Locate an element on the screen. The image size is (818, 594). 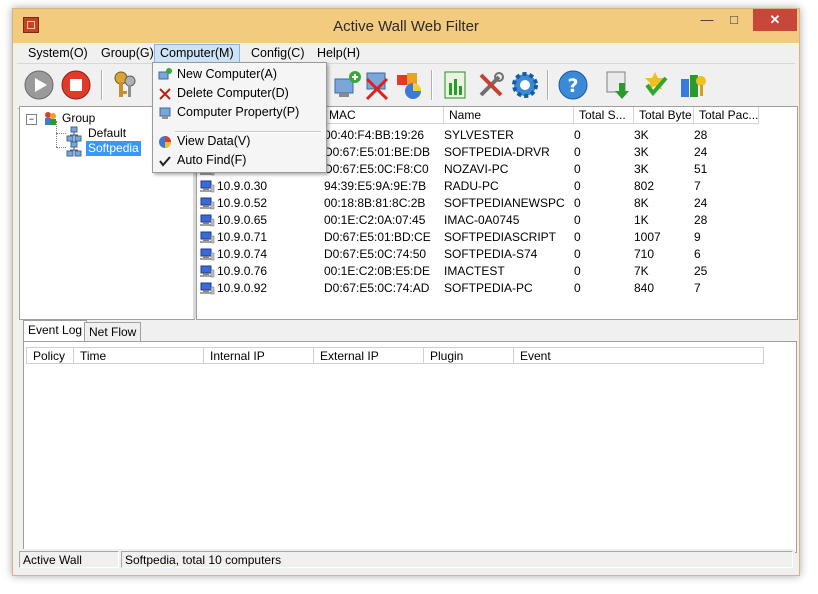
menu-item-new-computer: New Computer(A) is located at coordinates (239, 74).